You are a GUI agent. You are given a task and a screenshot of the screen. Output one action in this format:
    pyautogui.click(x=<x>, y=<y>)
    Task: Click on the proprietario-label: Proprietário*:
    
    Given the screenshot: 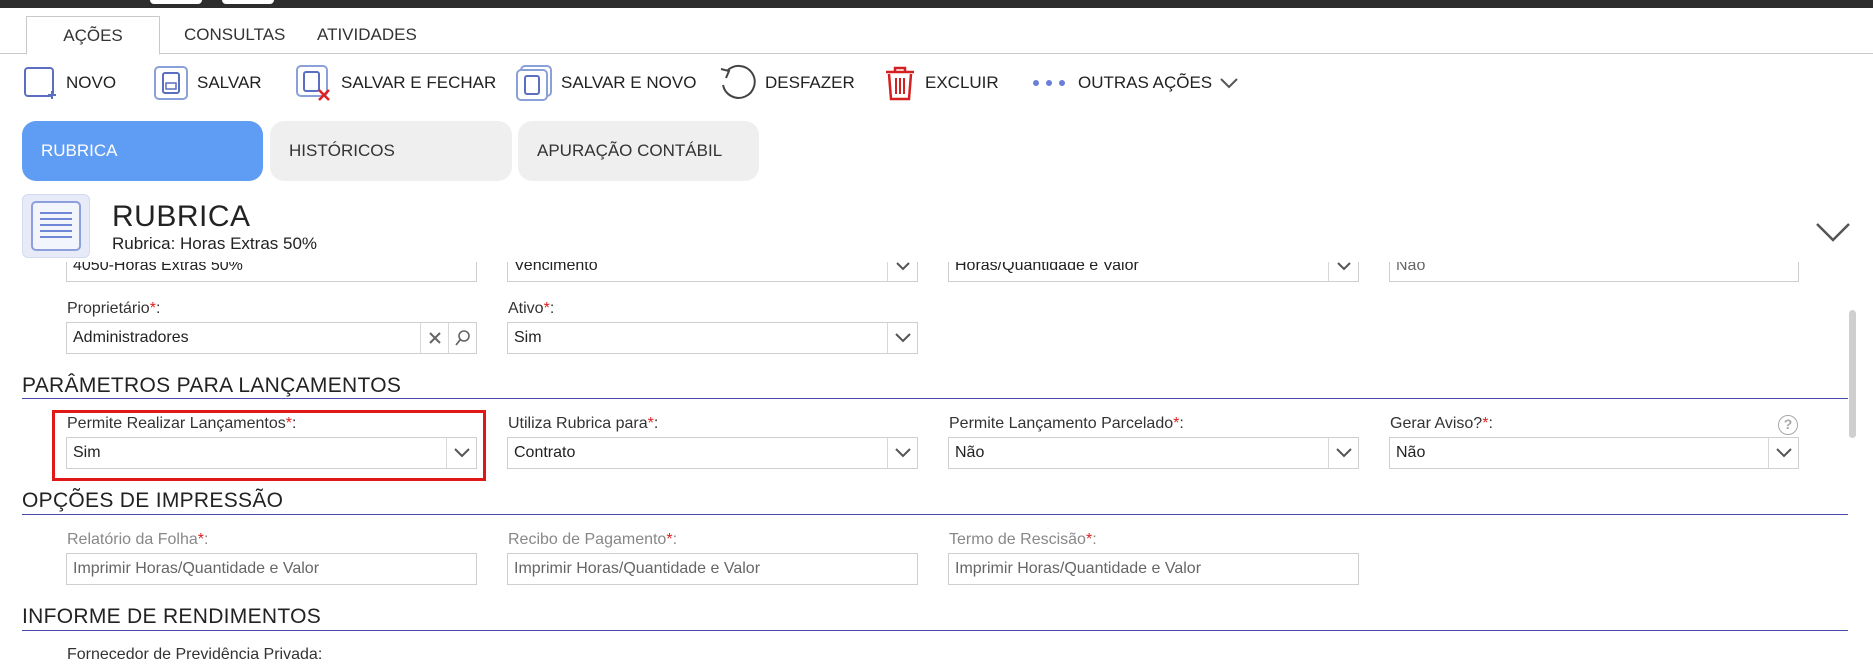 What is the action you would take?
    pyautogui.click(x=114, y=308)
    